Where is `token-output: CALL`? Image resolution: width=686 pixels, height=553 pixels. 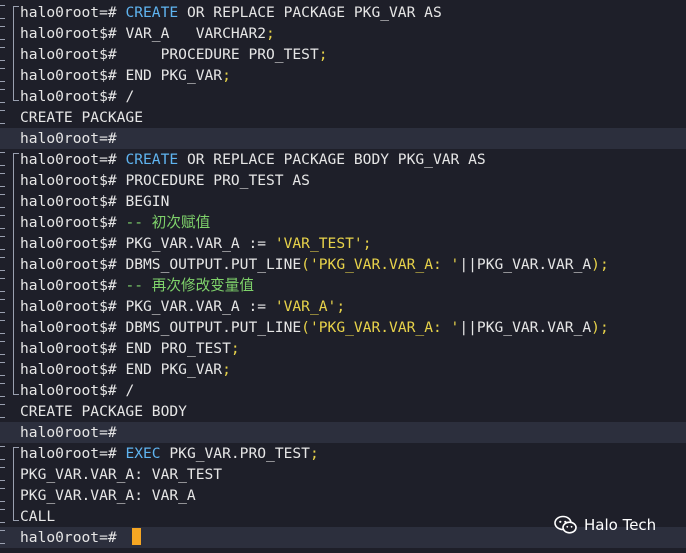
token-output: CALL is located at coordinates (38, 516).